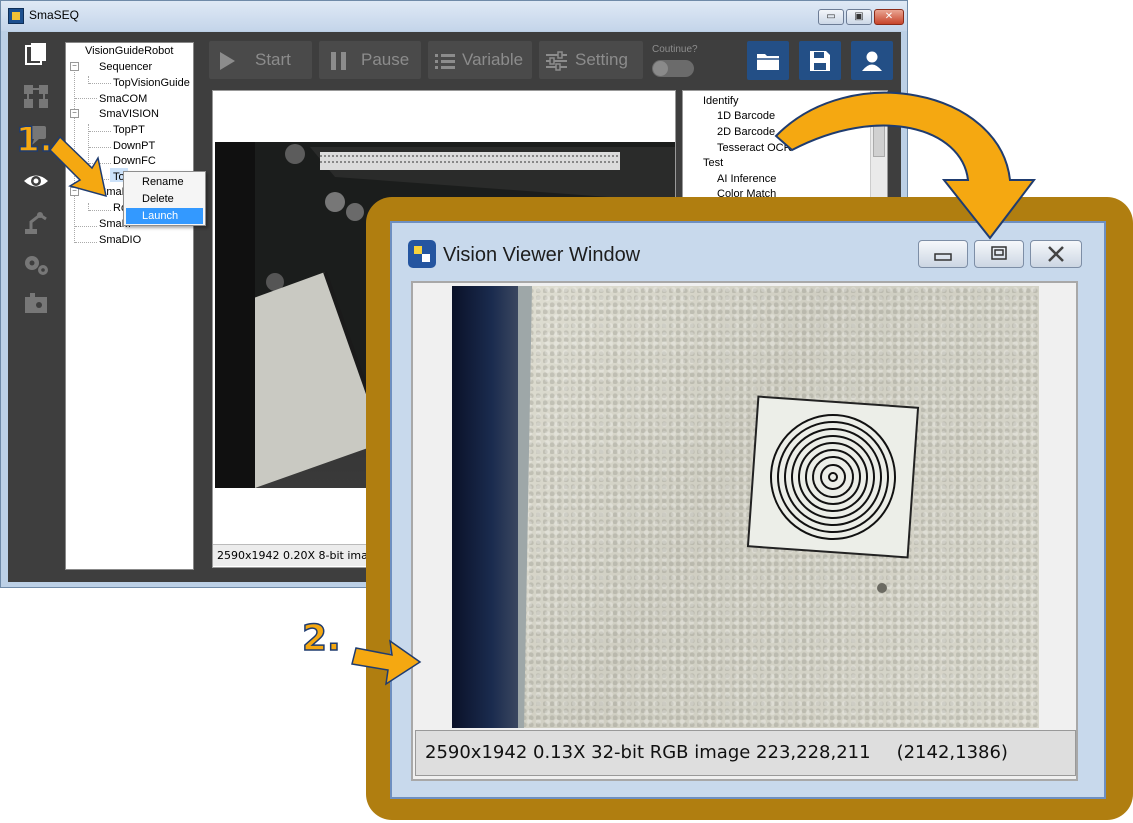  I want to click on curved-arrow, so click(905, 165).